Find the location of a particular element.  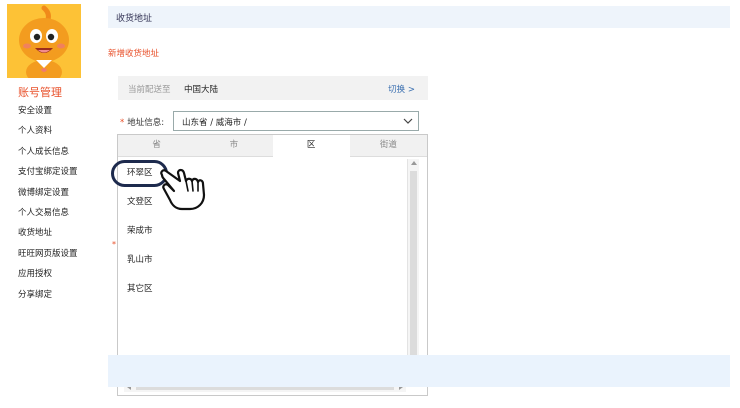

chevron-down-icon is located at coordinates (408, 121).